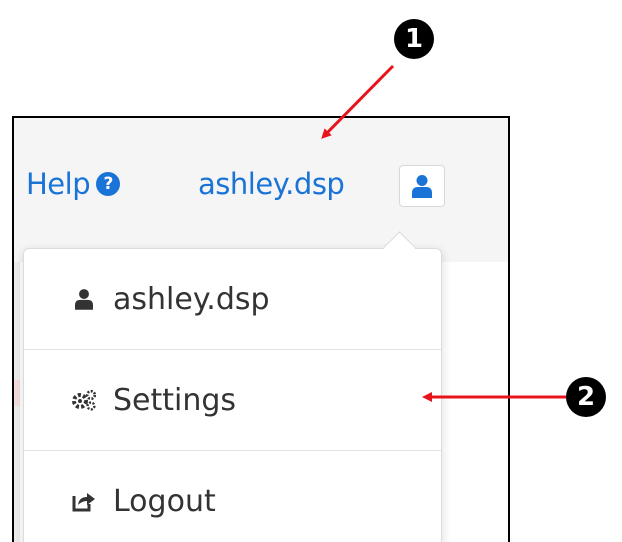 The width and height of the screenshot is (622, 542). Describe the element at coordinates (358, 101) in the screenshot. I see `callout-1-arrow` at that location.